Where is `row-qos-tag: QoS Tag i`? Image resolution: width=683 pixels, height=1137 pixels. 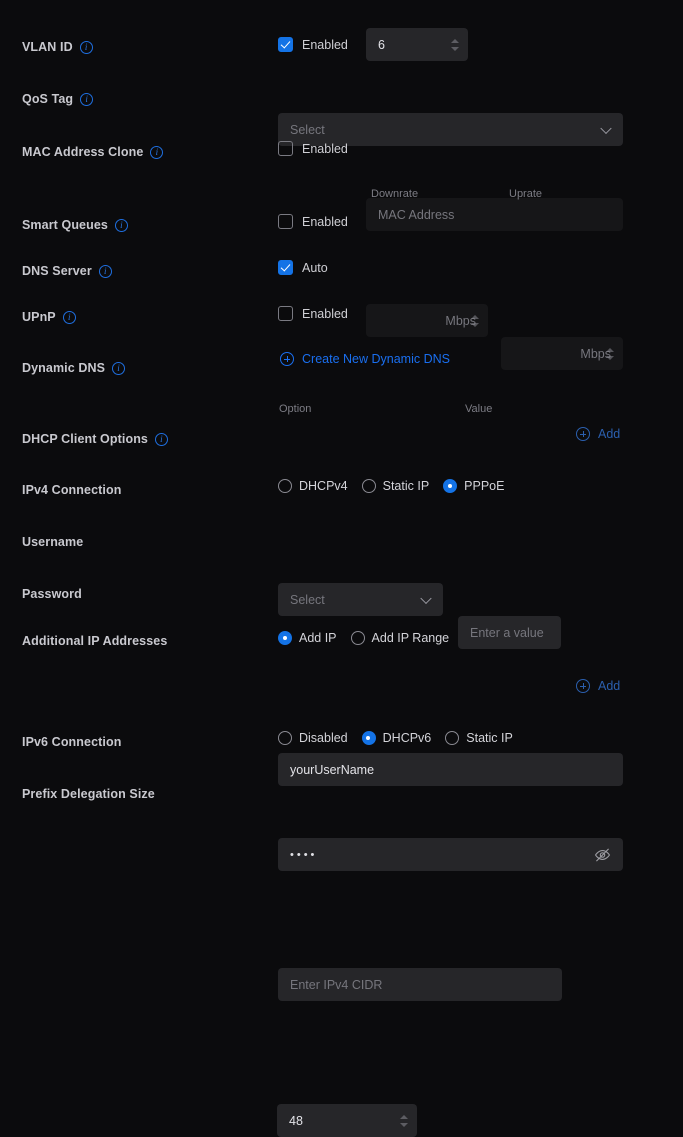
row-qos-tag: QoS Tag i is located at coordinates (341, 99).